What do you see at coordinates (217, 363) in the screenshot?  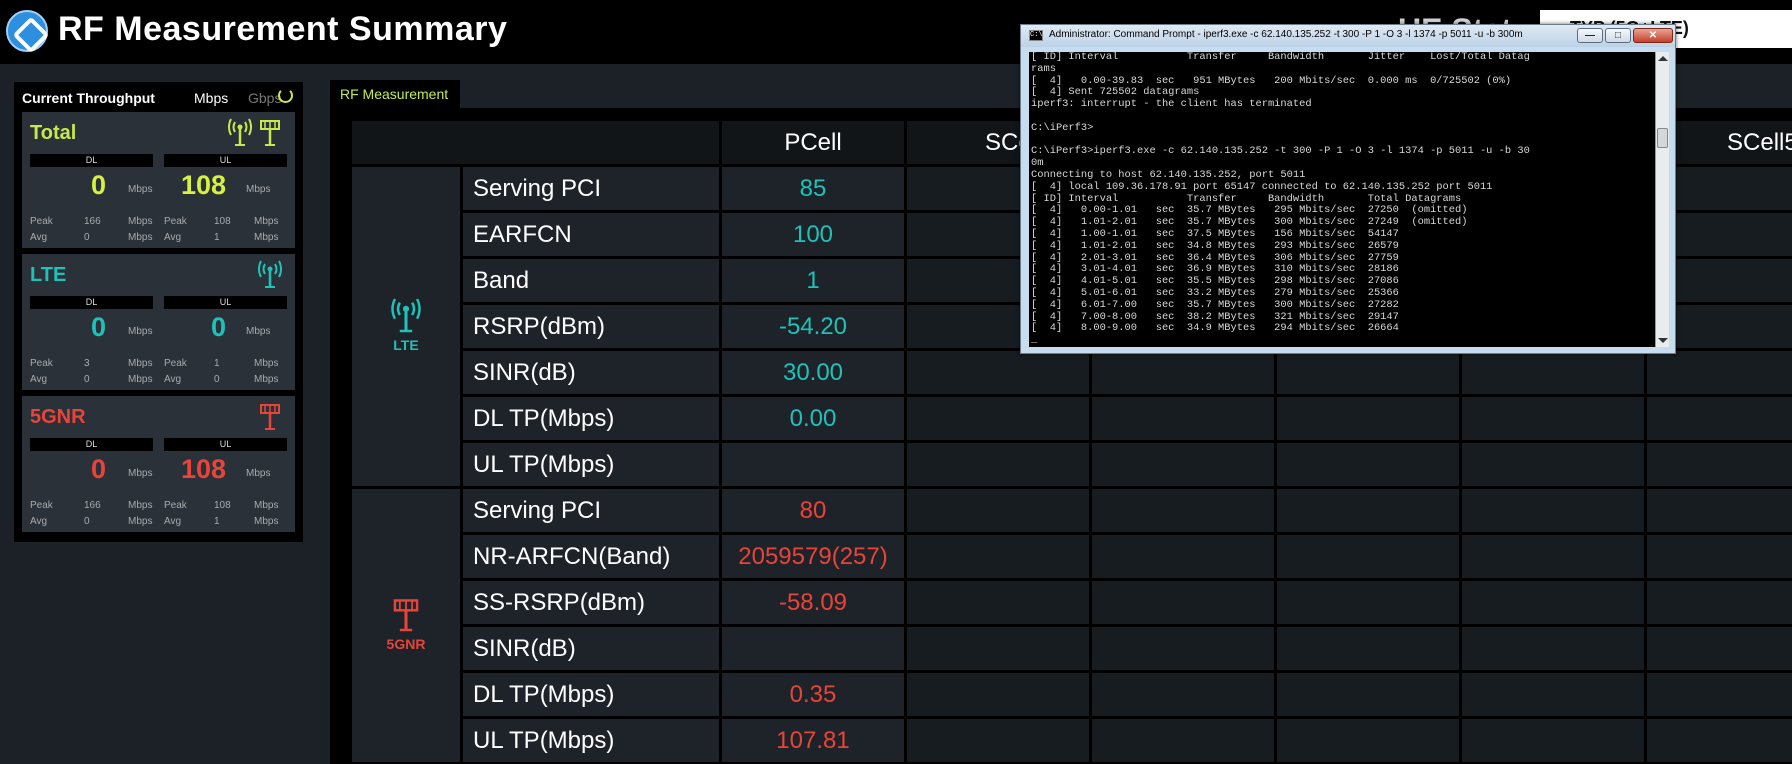 I see `ul-peak-value: 1` at bounding box center [217, 363].